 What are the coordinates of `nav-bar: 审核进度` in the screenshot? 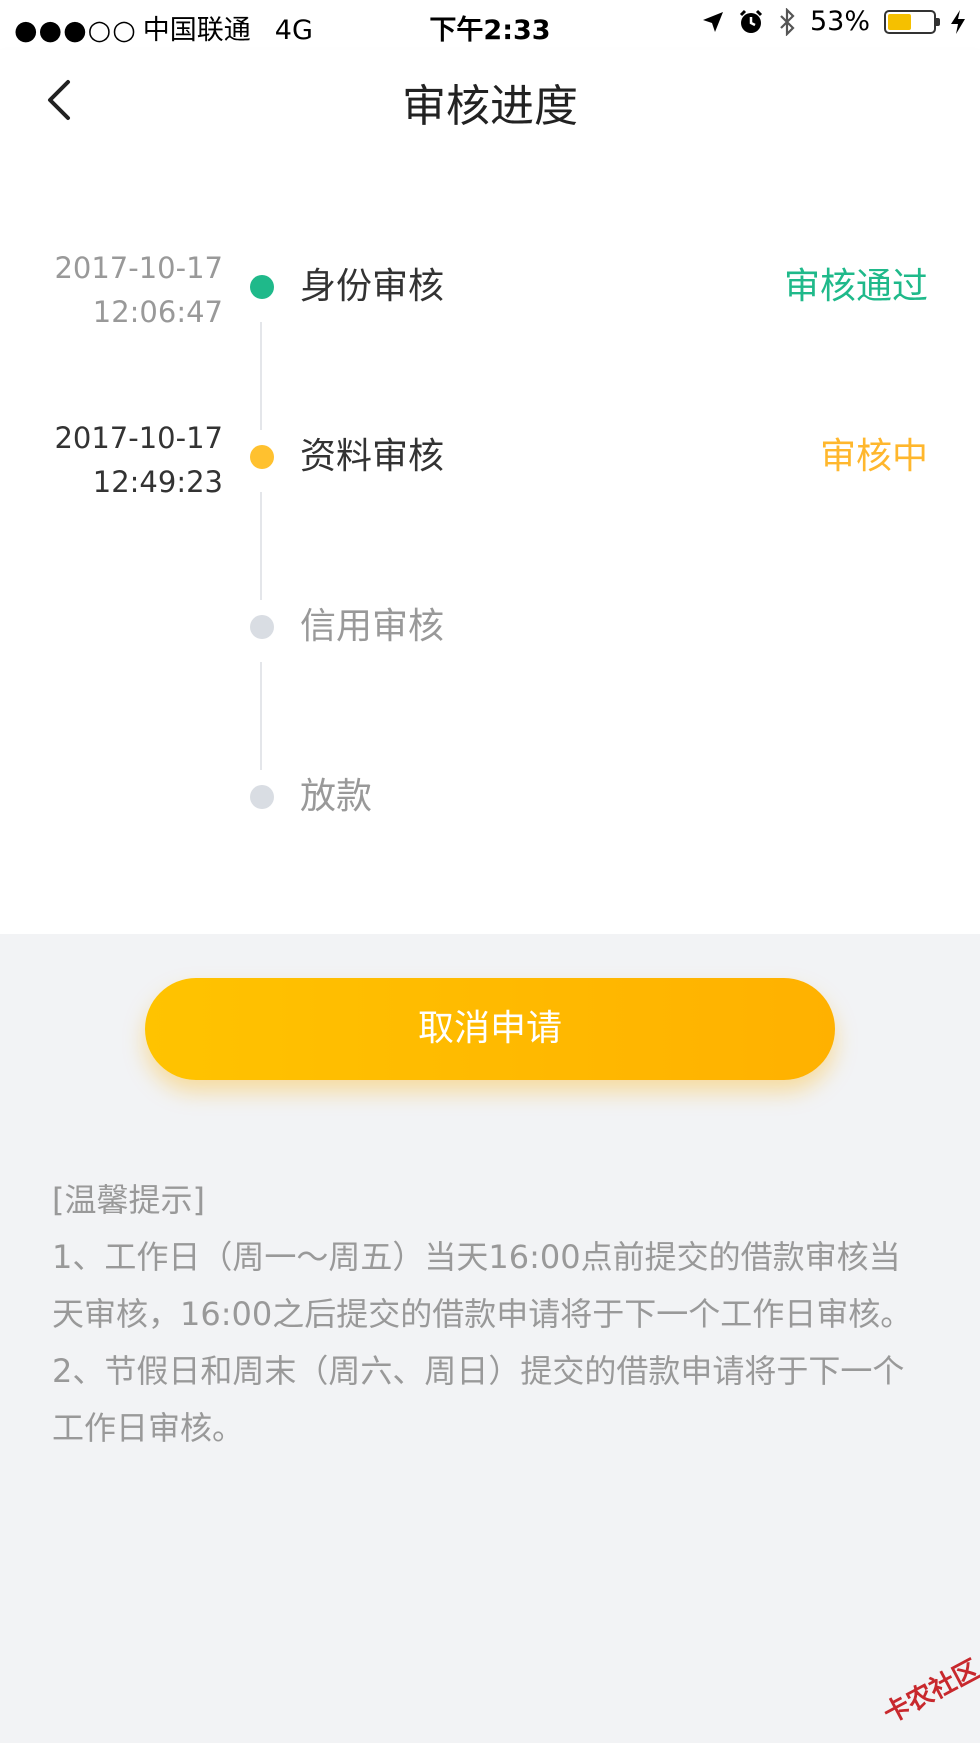 It's located at (490, 101).